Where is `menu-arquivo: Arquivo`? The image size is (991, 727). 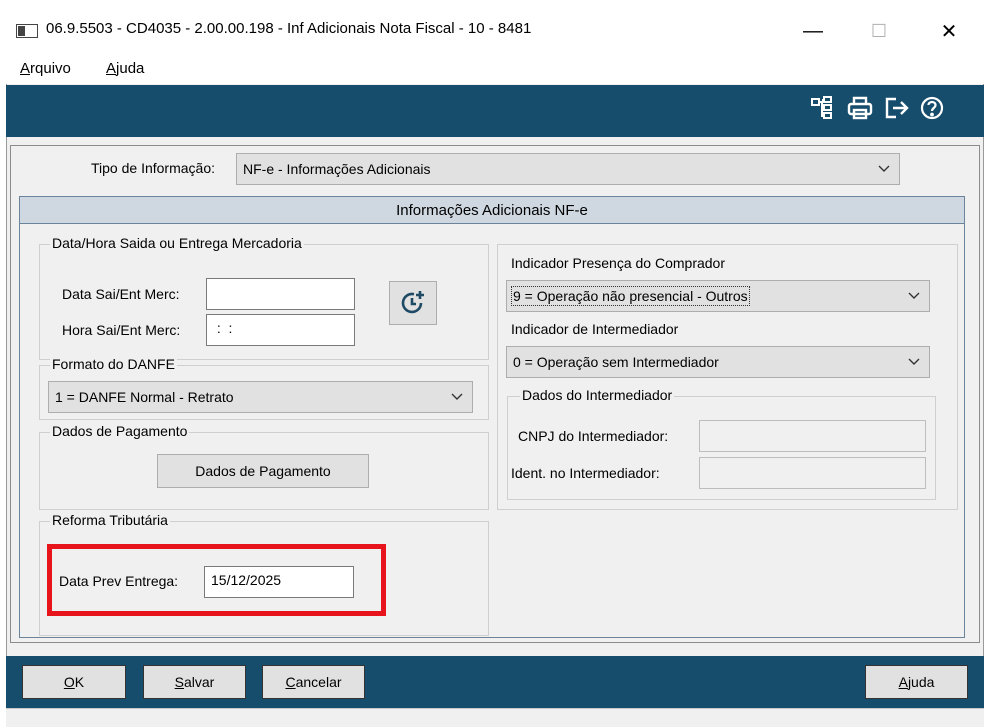
menu-arquivo: Arquivo is located at coordinates (45, 68).